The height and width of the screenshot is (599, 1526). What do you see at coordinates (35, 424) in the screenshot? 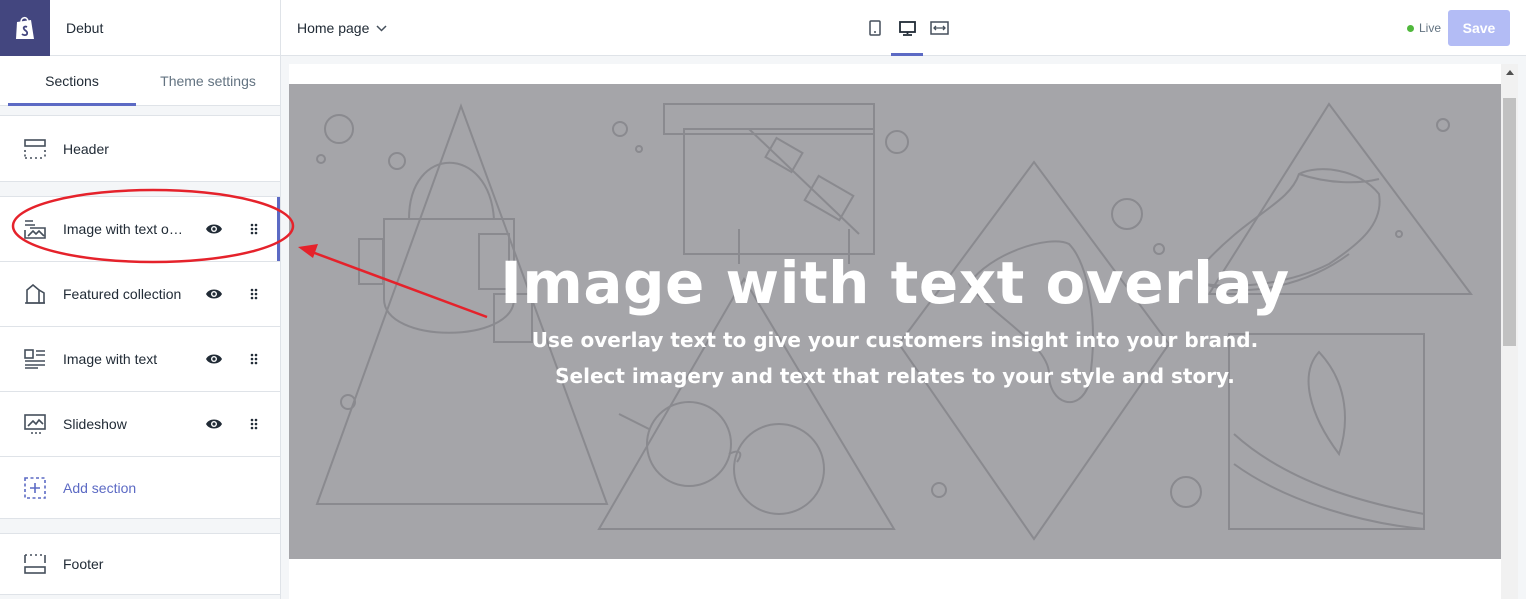
I see `slideshow-icon` at bounding box center [35, 424].